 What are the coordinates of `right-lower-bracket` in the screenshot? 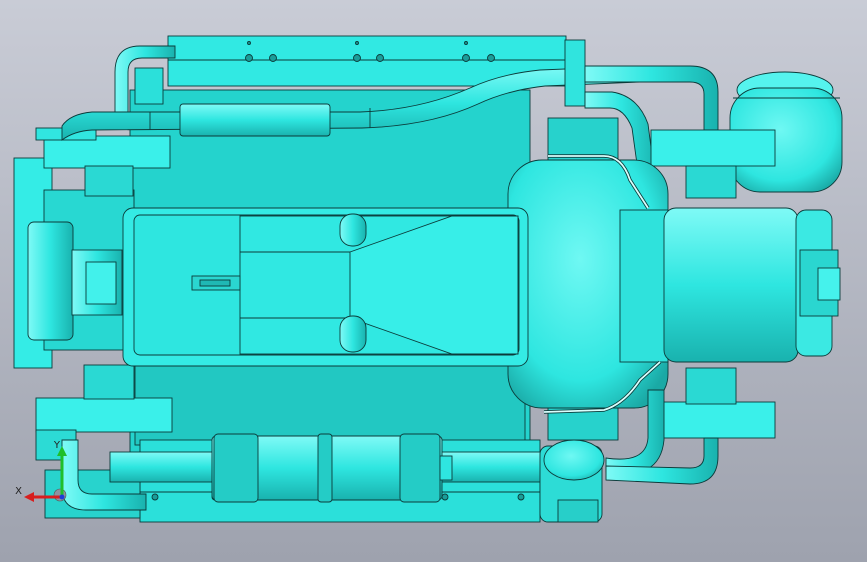 It's located at (713, 420).